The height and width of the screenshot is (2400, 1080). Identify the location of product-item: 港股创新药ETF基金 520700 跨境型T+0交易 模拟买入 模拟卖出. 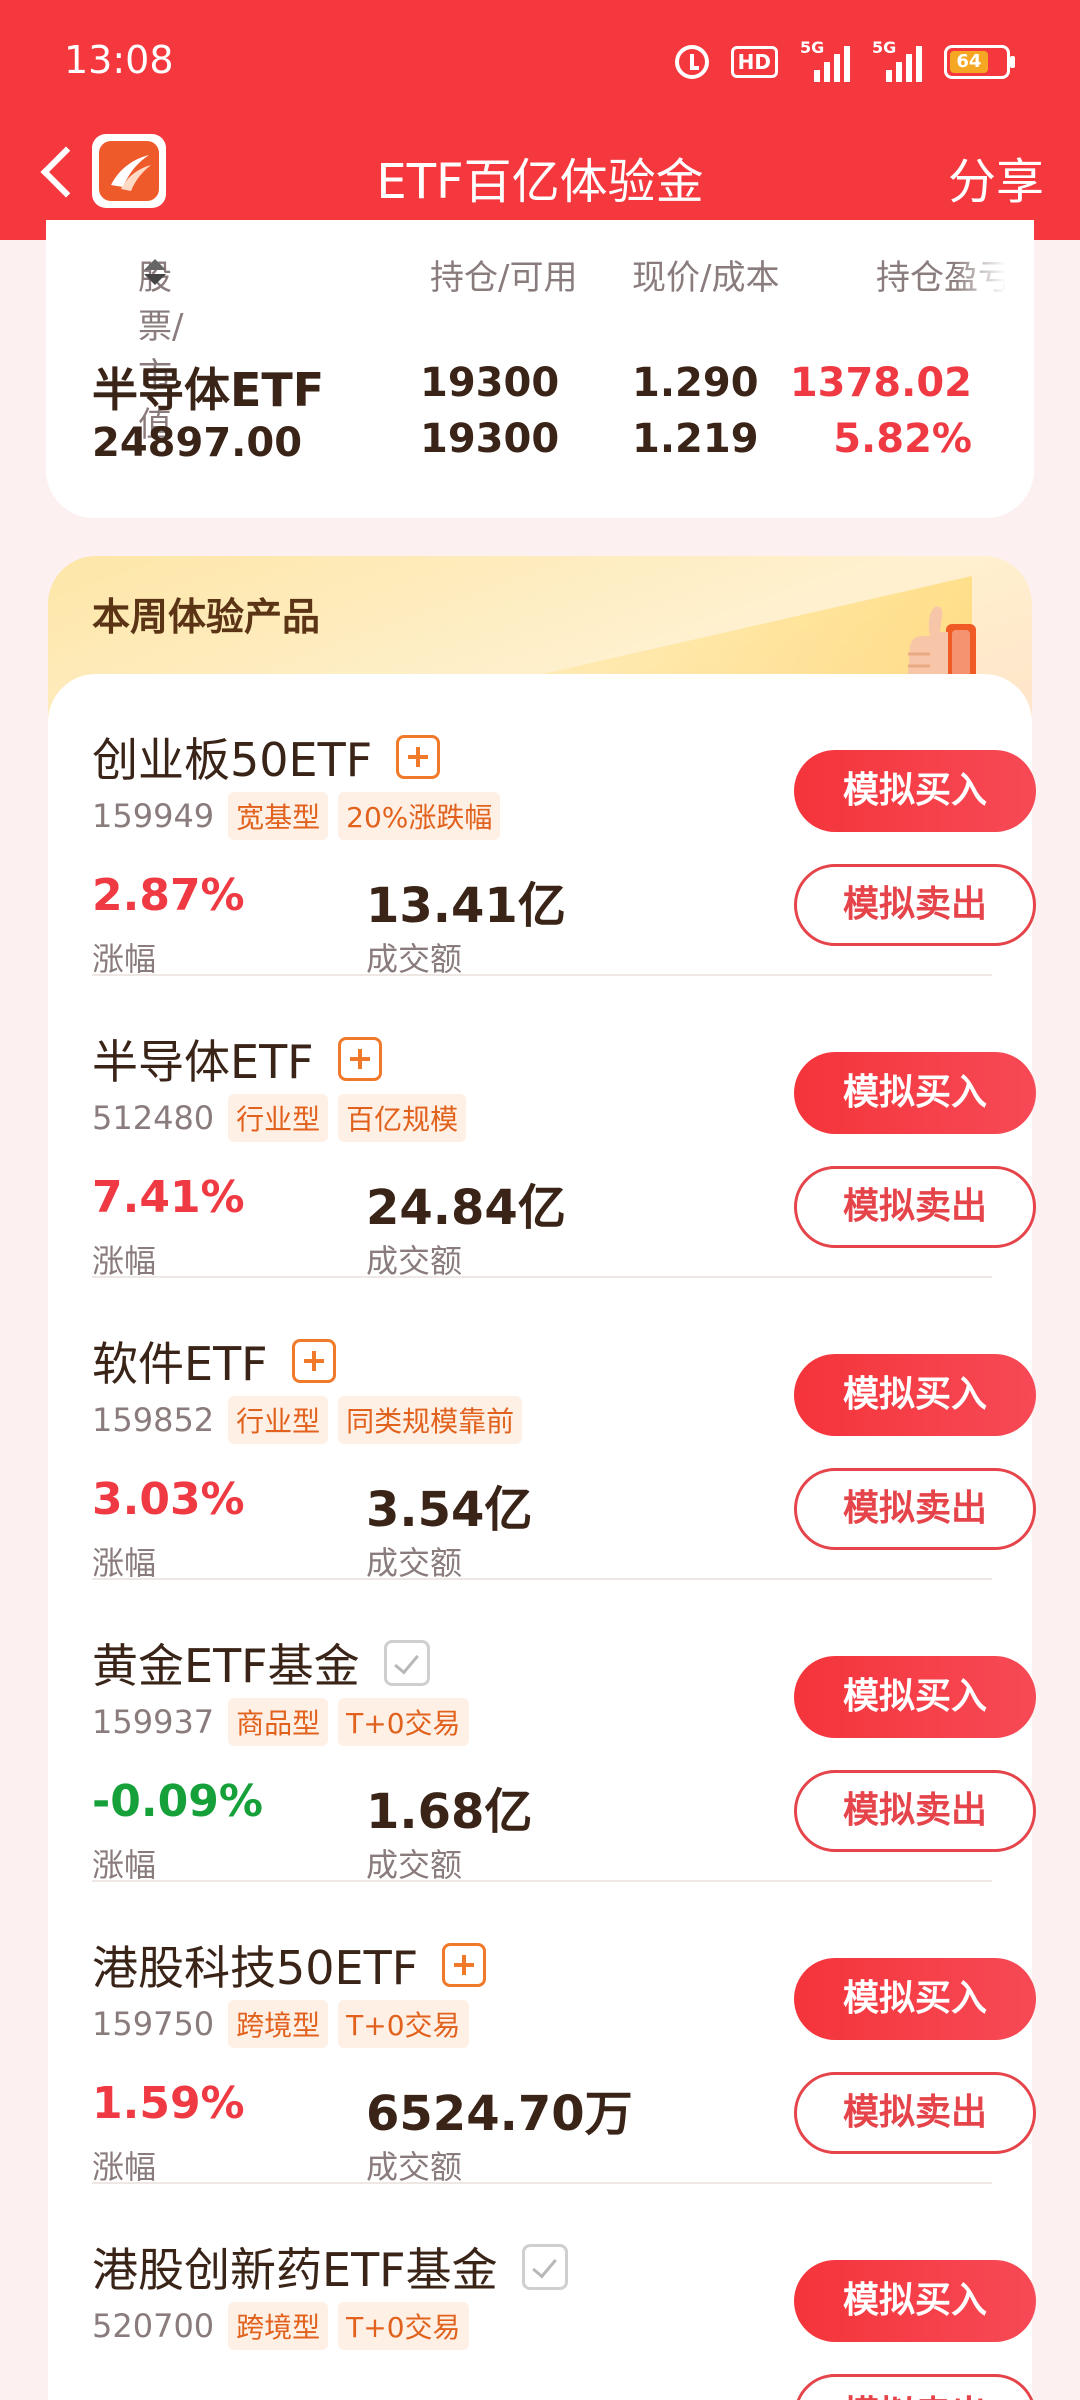
(564, 2292).